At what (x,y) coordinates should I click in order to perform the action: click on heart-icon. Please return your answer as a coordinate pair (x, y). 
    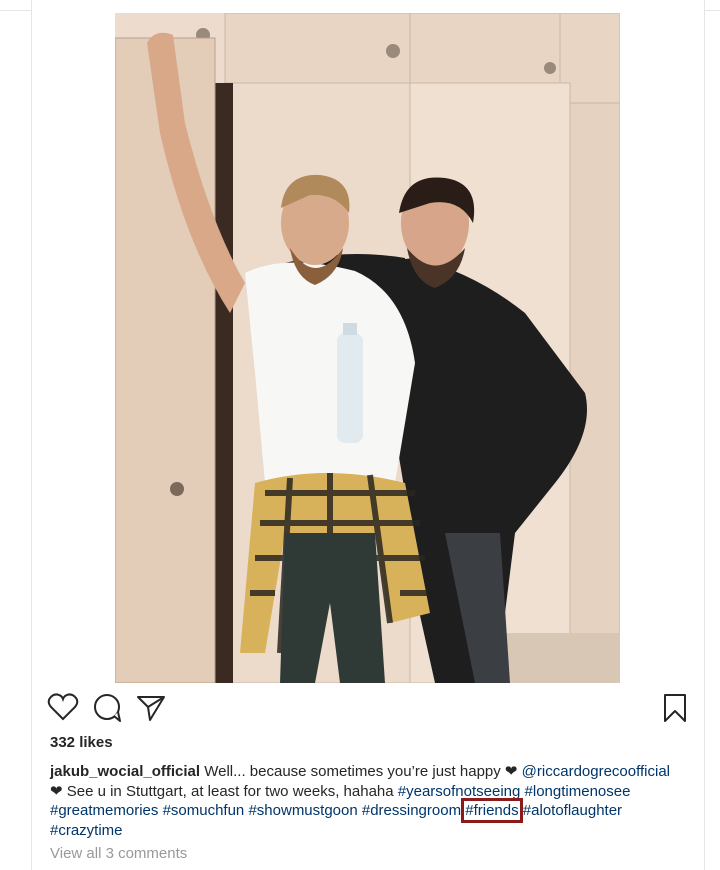
    Looking at the image, I should click on (63, 707).